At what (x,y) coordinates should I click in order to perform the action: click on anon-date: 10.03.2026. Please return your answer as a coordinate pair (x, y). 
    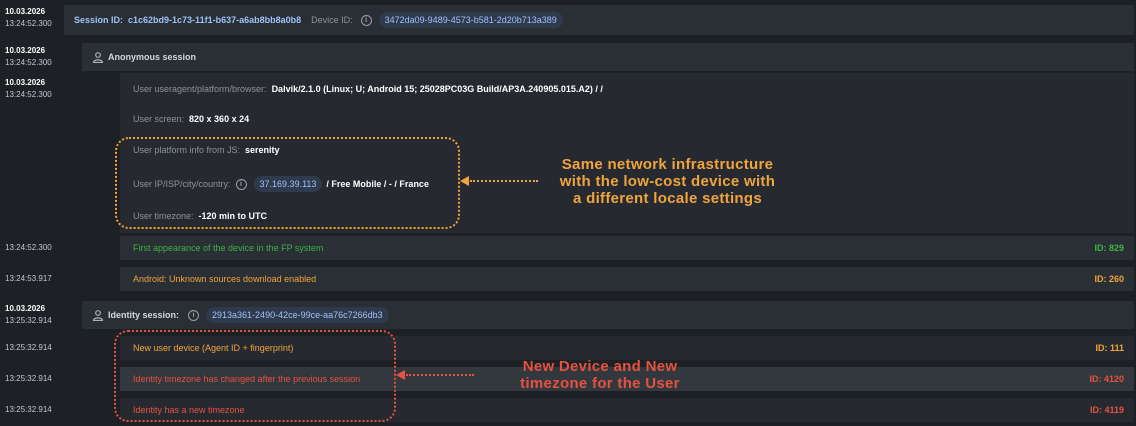
    Looking at the image, I should click on (25, 50).